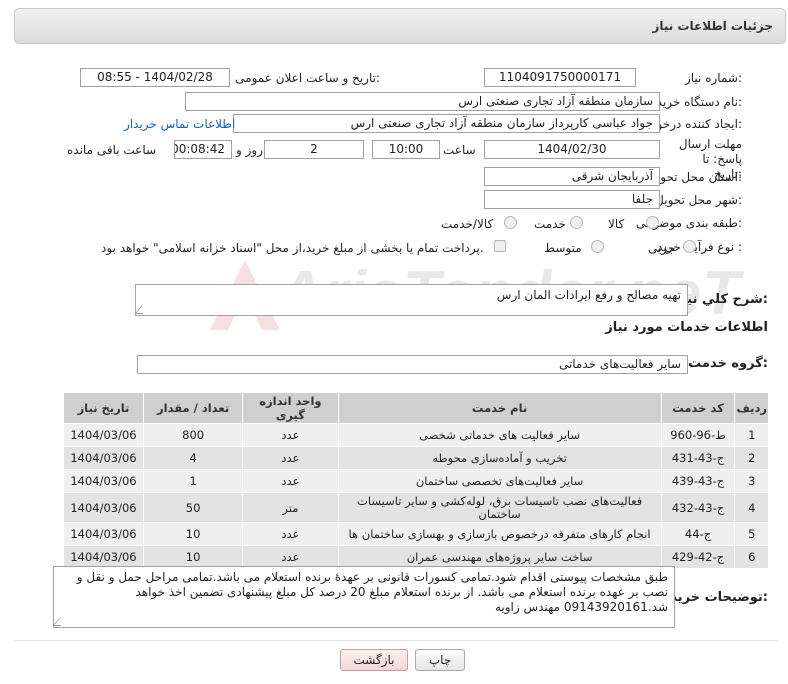 The image size is (788, 684). Describe the element at coordinates (652, 222) in the screenshot. I see `category-goods-radio` at that location.